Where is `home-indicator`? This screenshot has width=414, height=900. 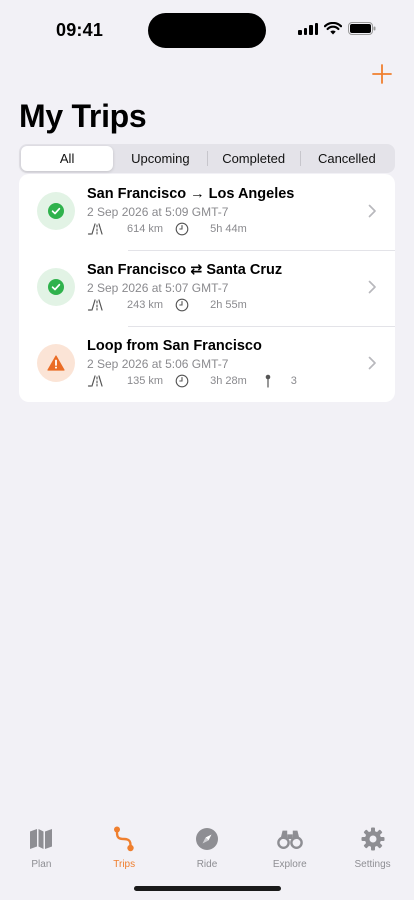 home-indicator is located at coordinates (207, 888).